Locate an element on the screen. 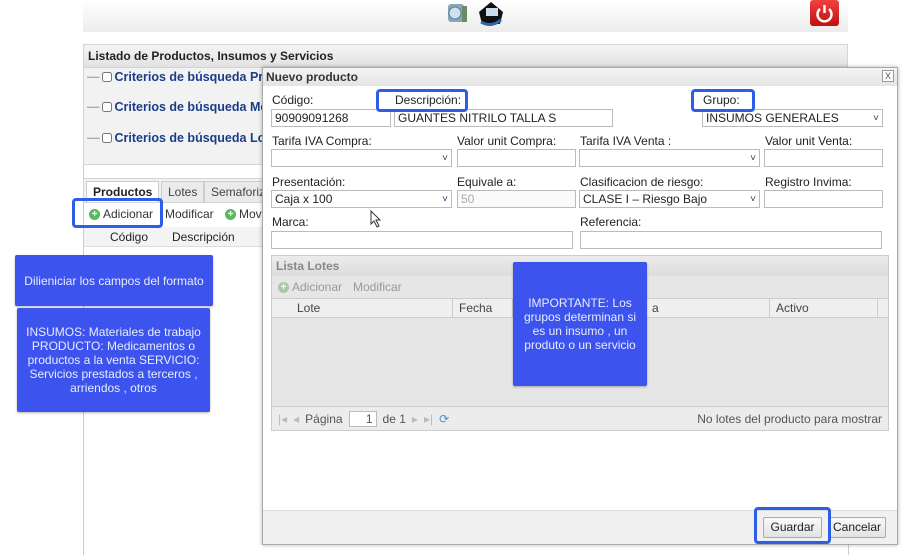  iva-venta-select is located at coordinates (669, 158).